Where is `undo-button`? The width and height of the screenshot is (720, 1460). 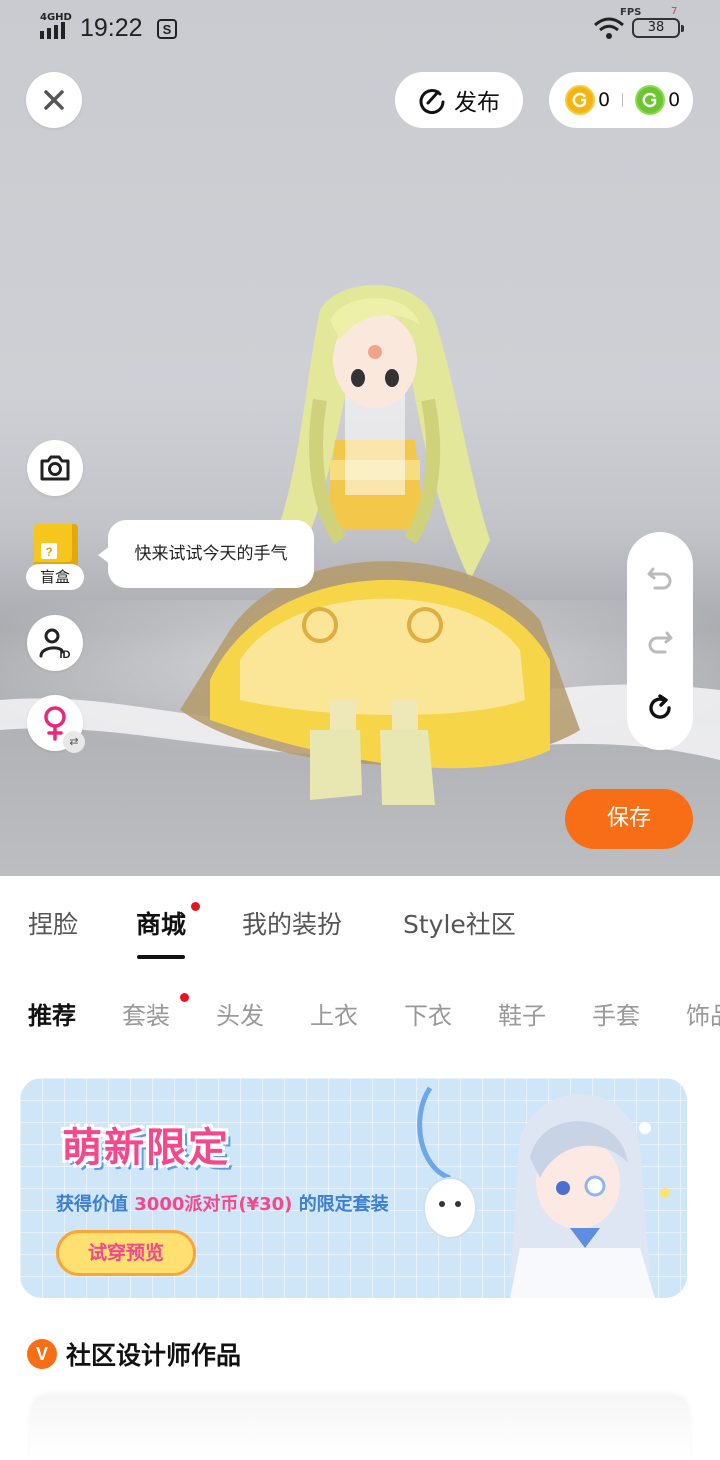
undo-button is located at coordinates (660, 578).